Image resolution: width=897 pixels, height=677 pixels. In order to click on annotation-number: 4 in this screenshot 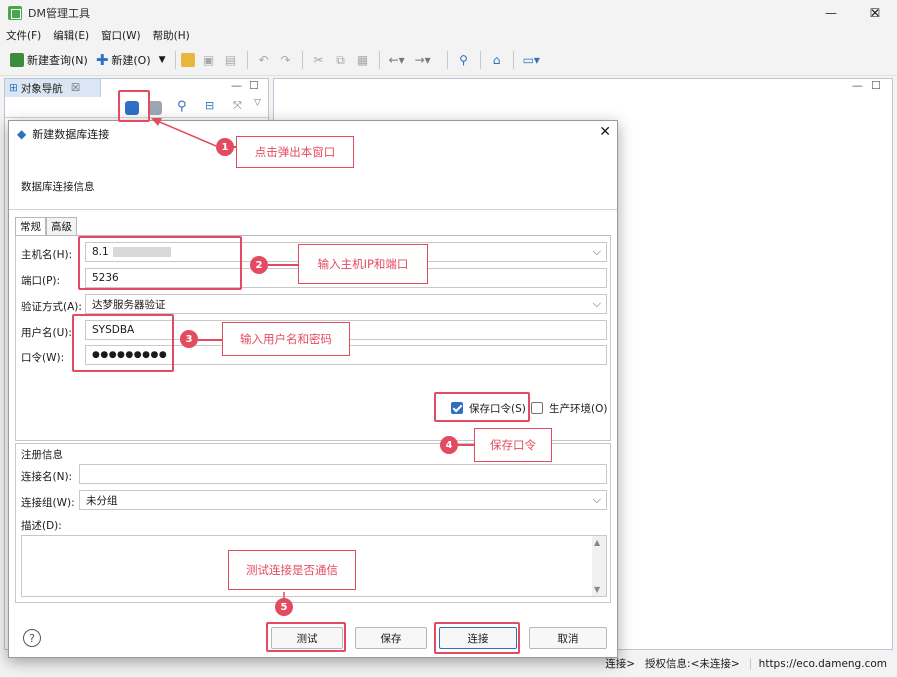, I will do `click(449, 445)`.